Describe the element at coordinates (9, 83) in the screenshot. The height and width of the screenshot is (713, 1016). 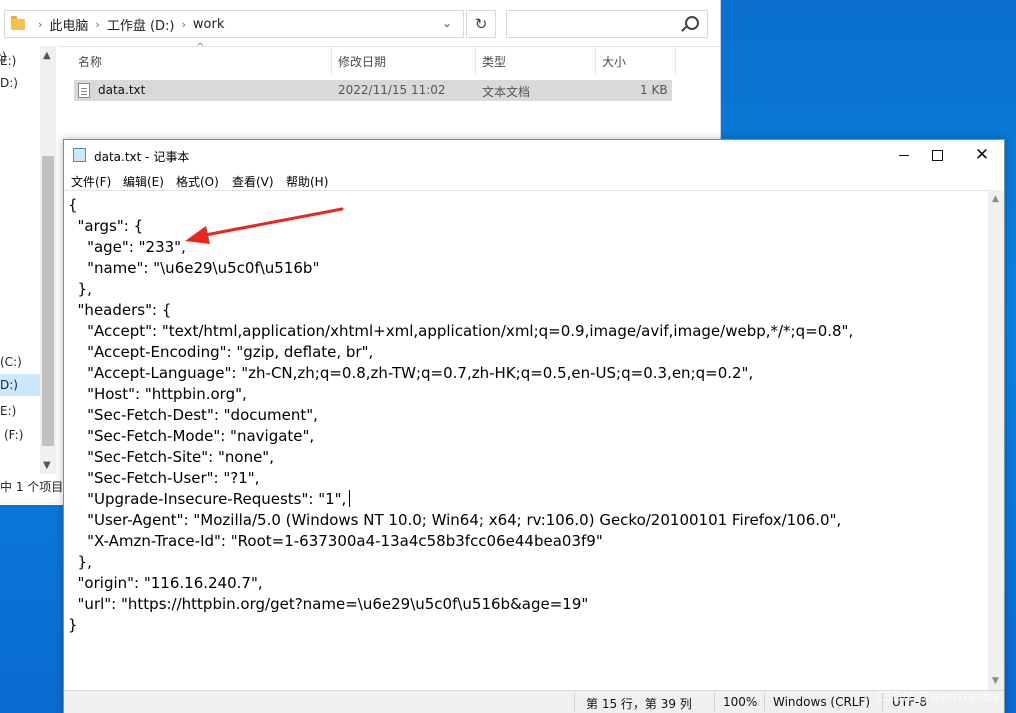
I see `nav-item-drive: D:)` at that location.